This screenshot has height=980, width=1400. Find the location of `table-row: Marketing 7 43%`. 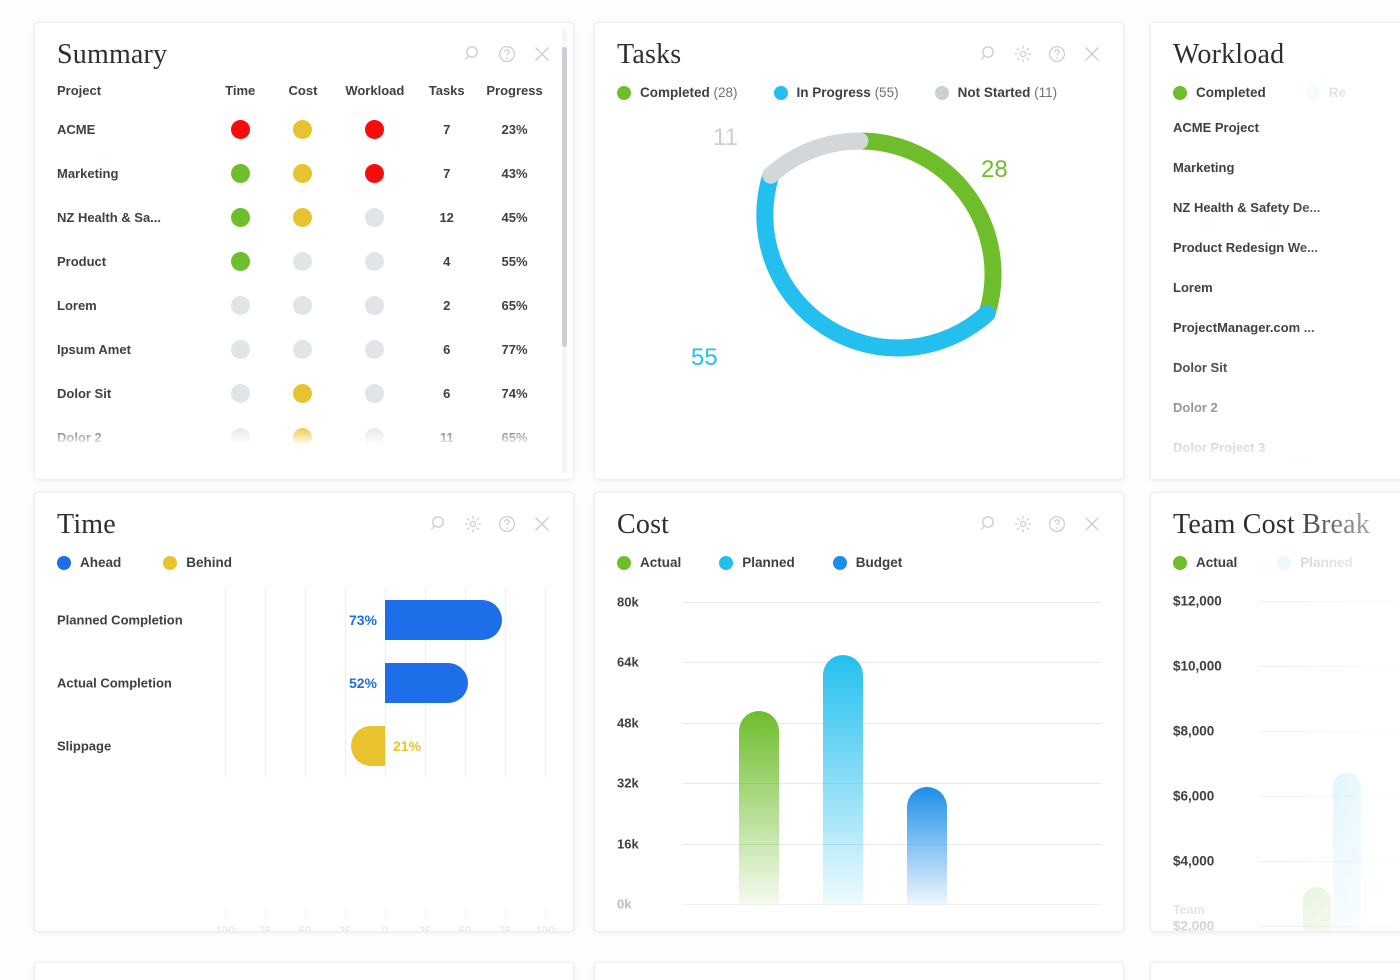

table-row: Marketing 7 43% is located at coordinates (304, 186).